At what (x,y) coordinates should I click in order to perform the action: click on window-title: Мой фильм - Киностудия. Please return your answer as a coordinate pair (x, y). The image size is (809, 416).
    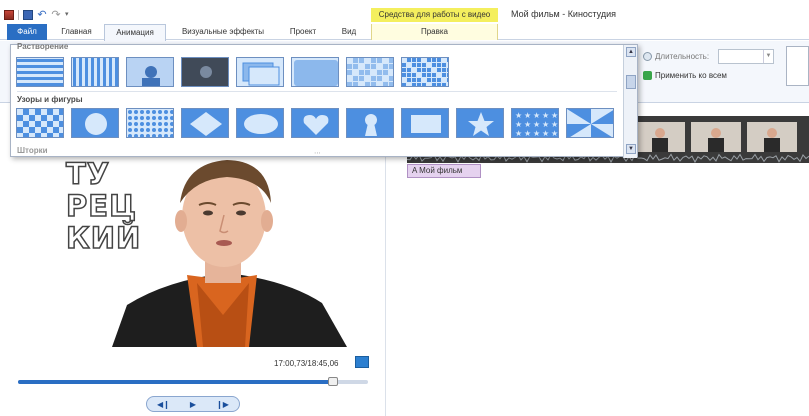
    Looking at the image, I should click on (564, 14).